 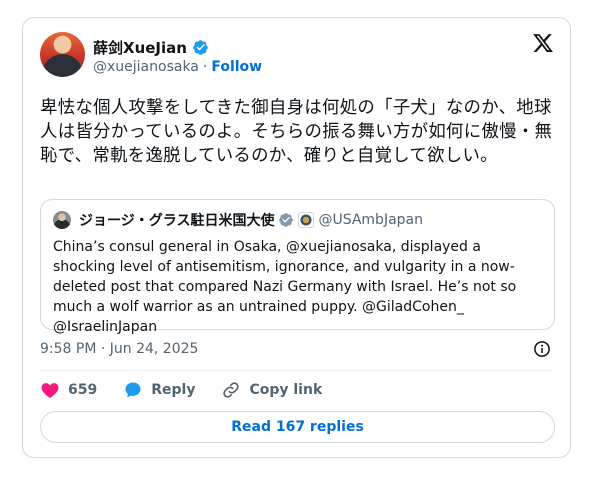 I want to click on divider, so click(x=296, y=370).